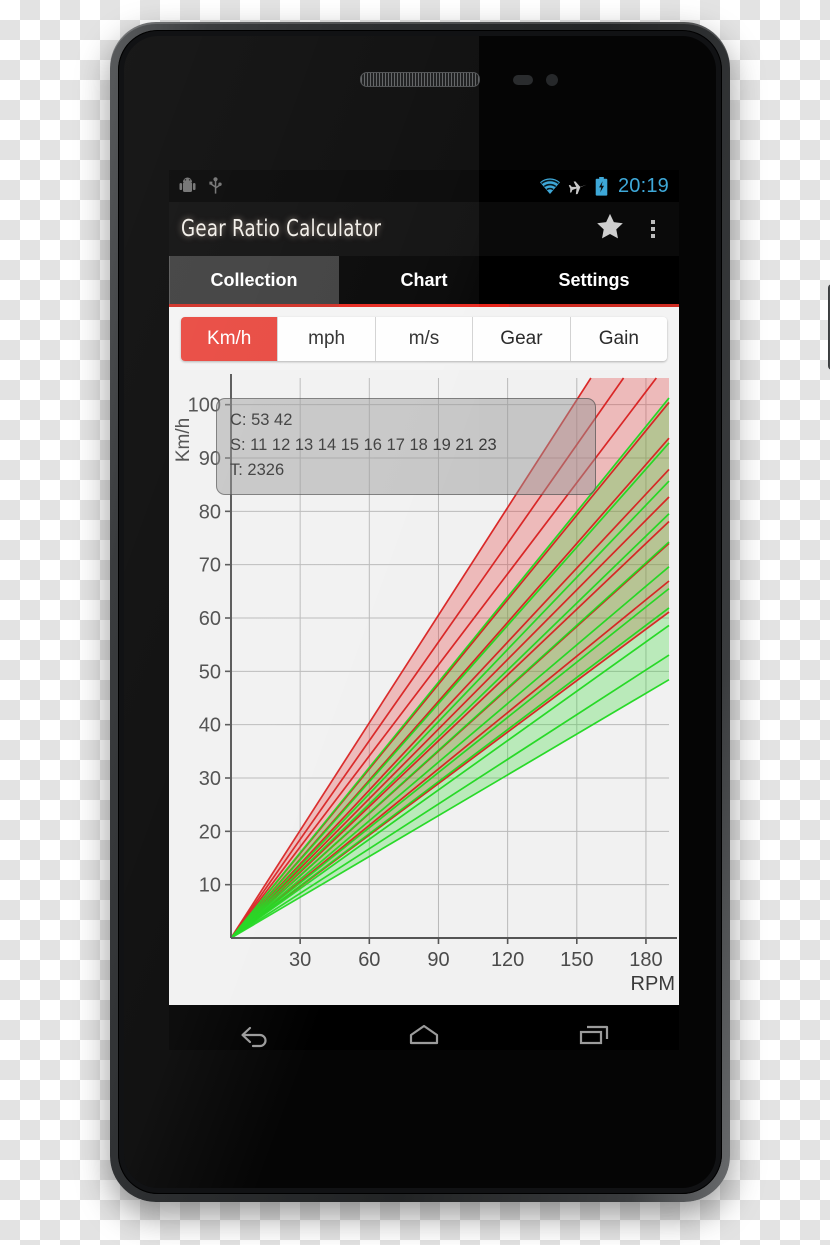  I want to click on info-tire: T: 2326, so click(257, 470).